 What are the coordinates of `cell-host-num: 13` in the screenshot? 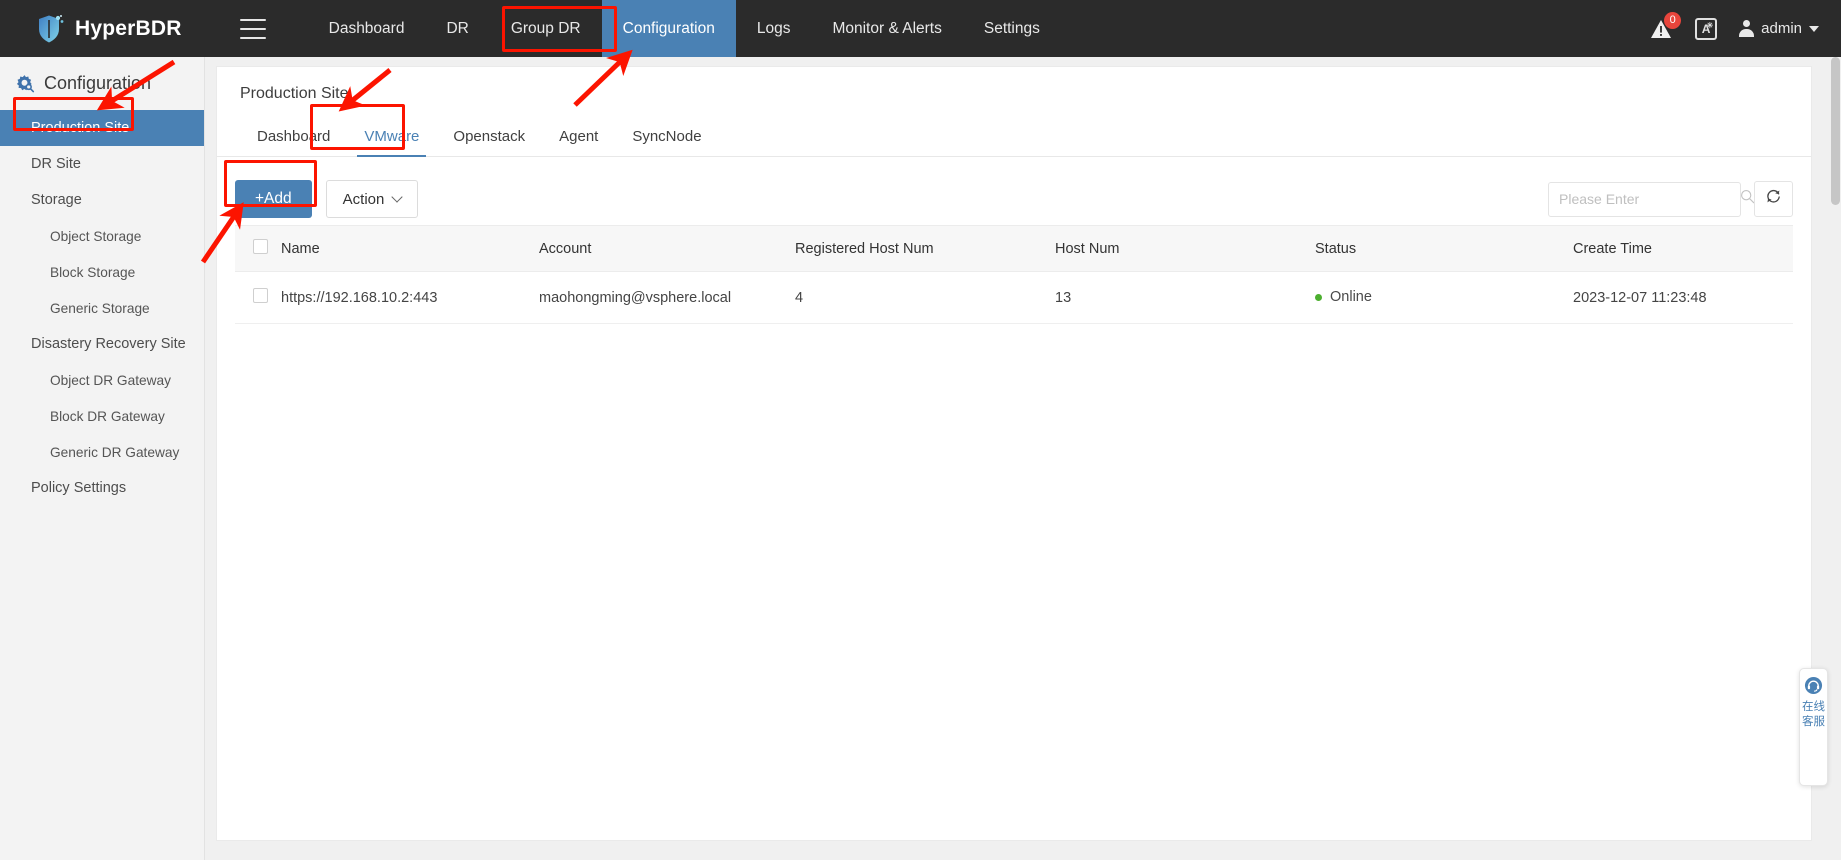 It's located at (1185, 297).